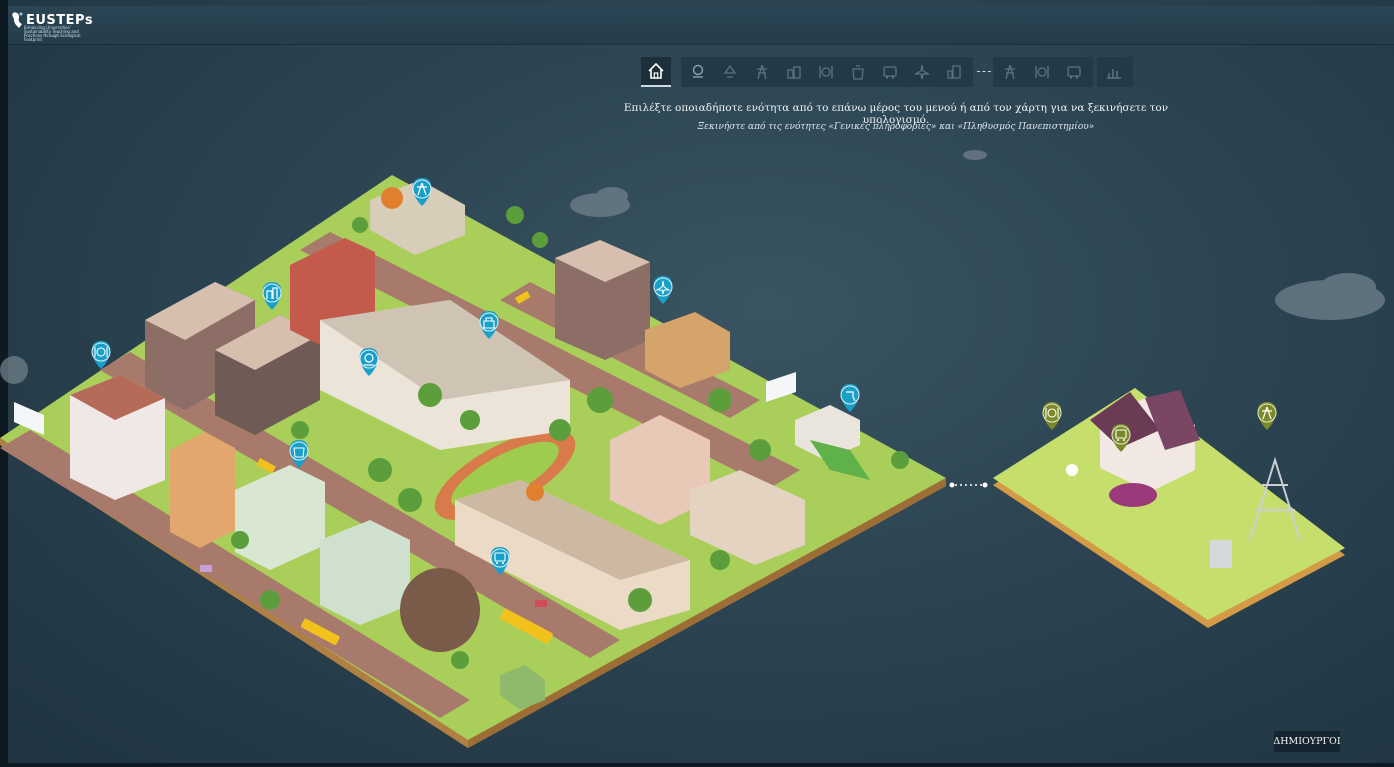  Describe the element at coordinates (1052, 416) in the screenshot. I see `map-pin-household-food` at that location.